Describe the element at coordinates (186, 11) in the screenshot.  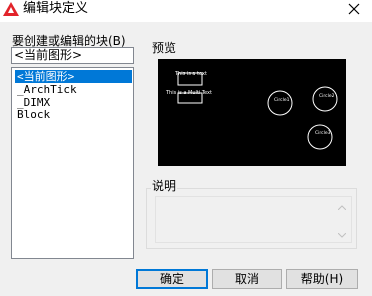
I see `title-bar: 编辑块定义` at that location.